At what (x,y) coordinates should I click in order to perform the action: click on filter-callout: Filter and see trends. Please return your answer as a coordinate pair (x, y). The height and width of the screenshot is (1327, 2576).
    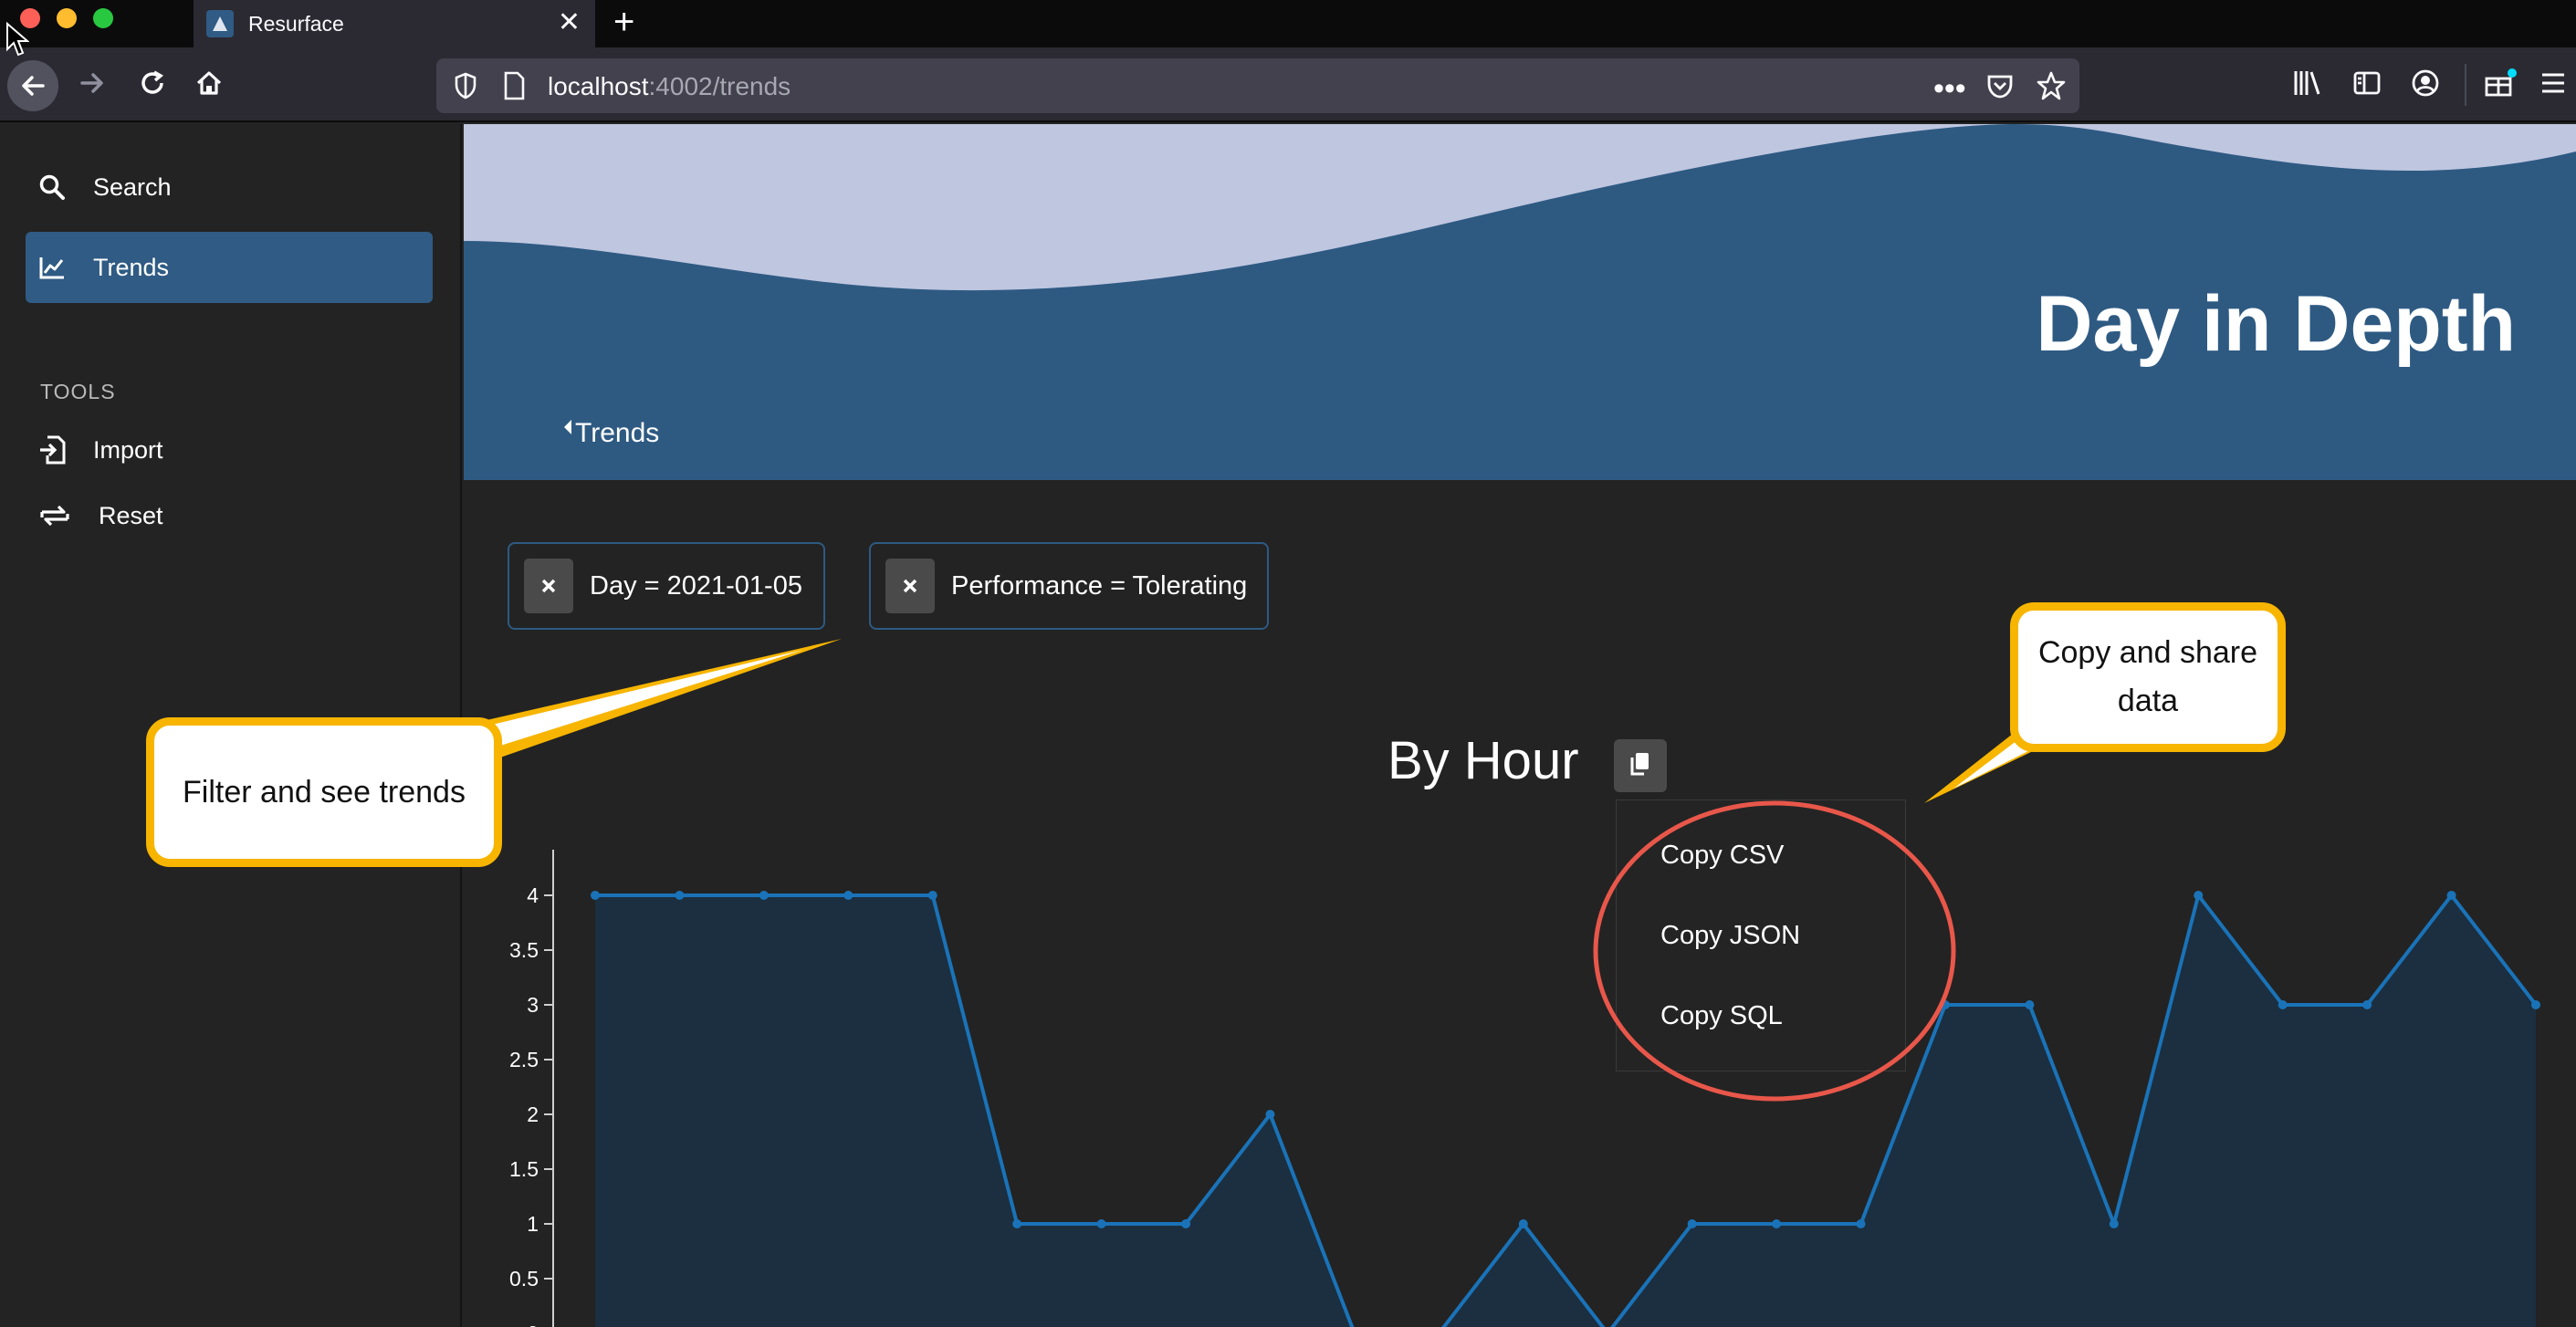
    Looking at the image, I should click on (324, 792).